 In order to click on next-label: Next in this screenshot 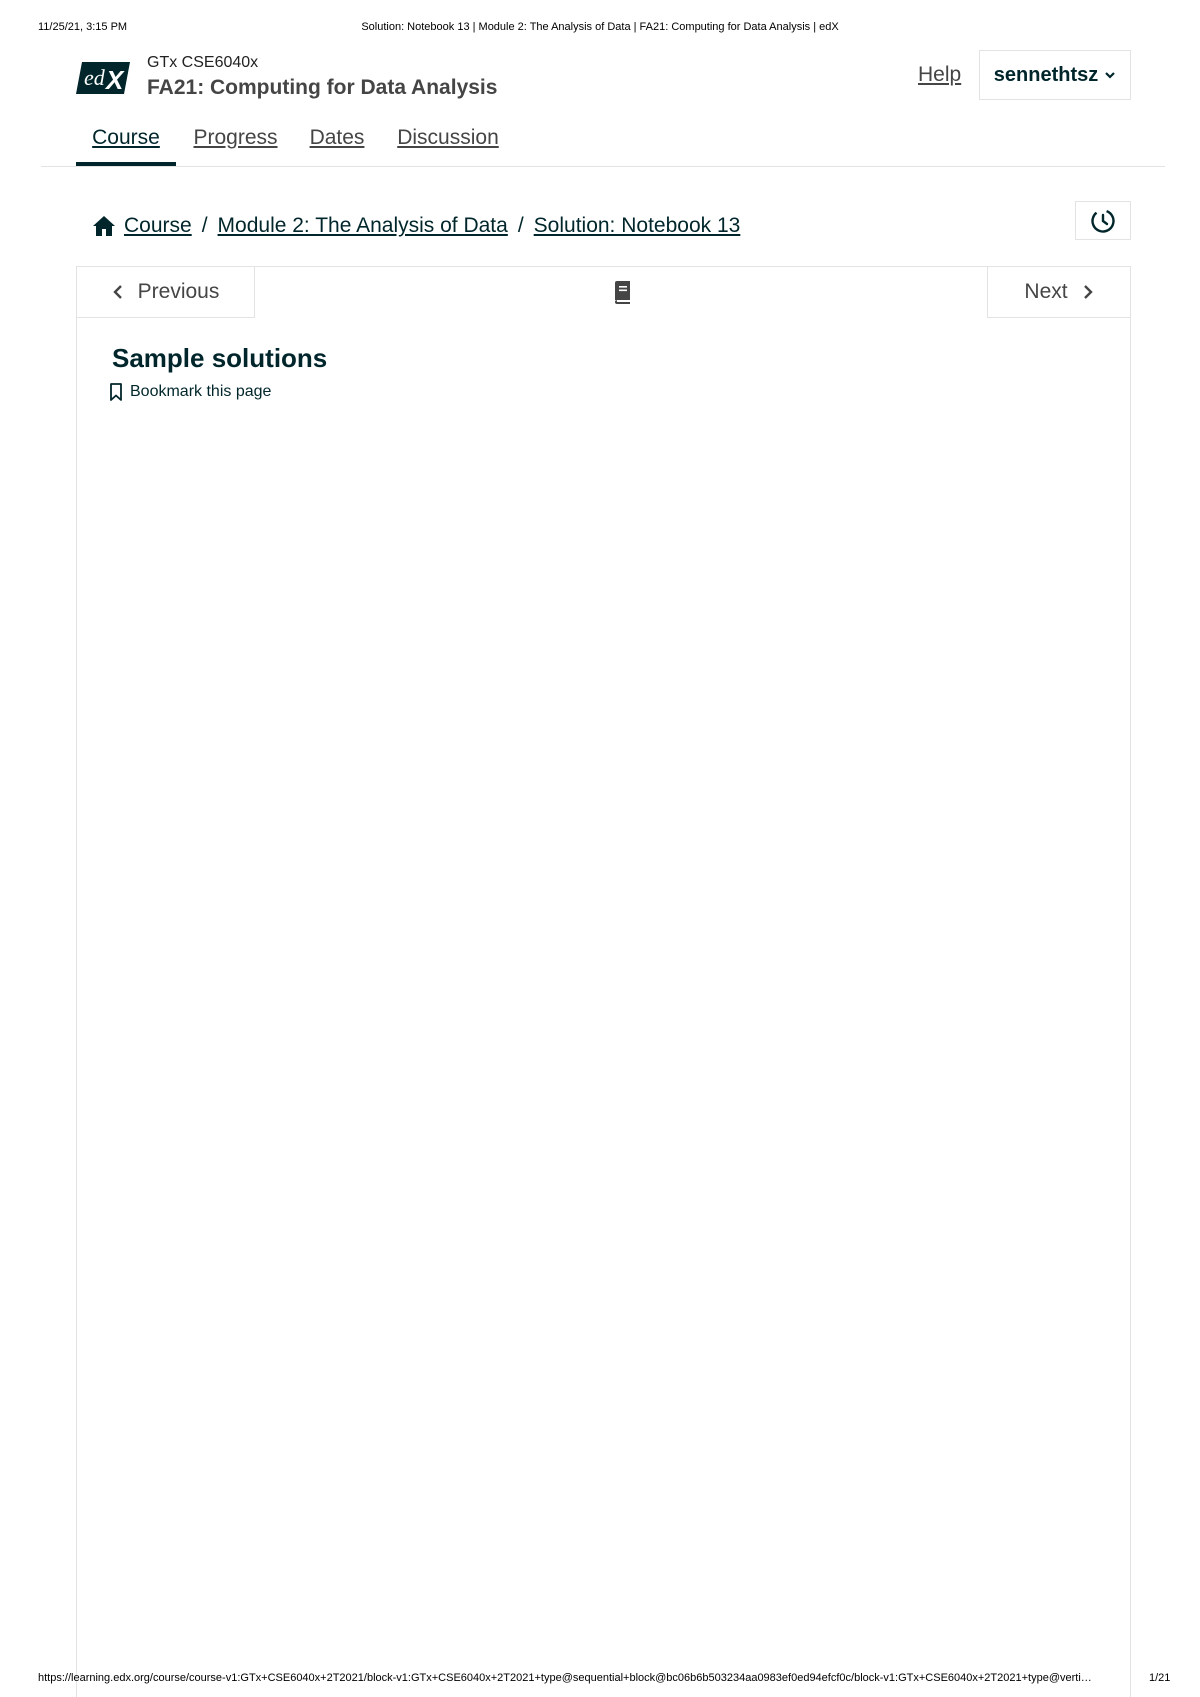, I will do `click(1046, 291)`.